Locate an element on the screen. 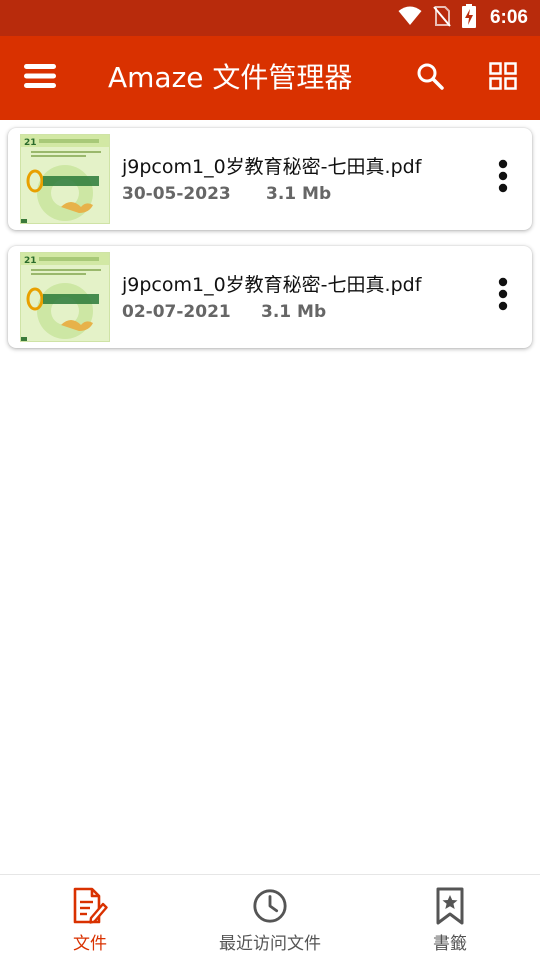  bottom-navigation: 文件 最近访问文件 書籤 is located at coordinates (270, 917).